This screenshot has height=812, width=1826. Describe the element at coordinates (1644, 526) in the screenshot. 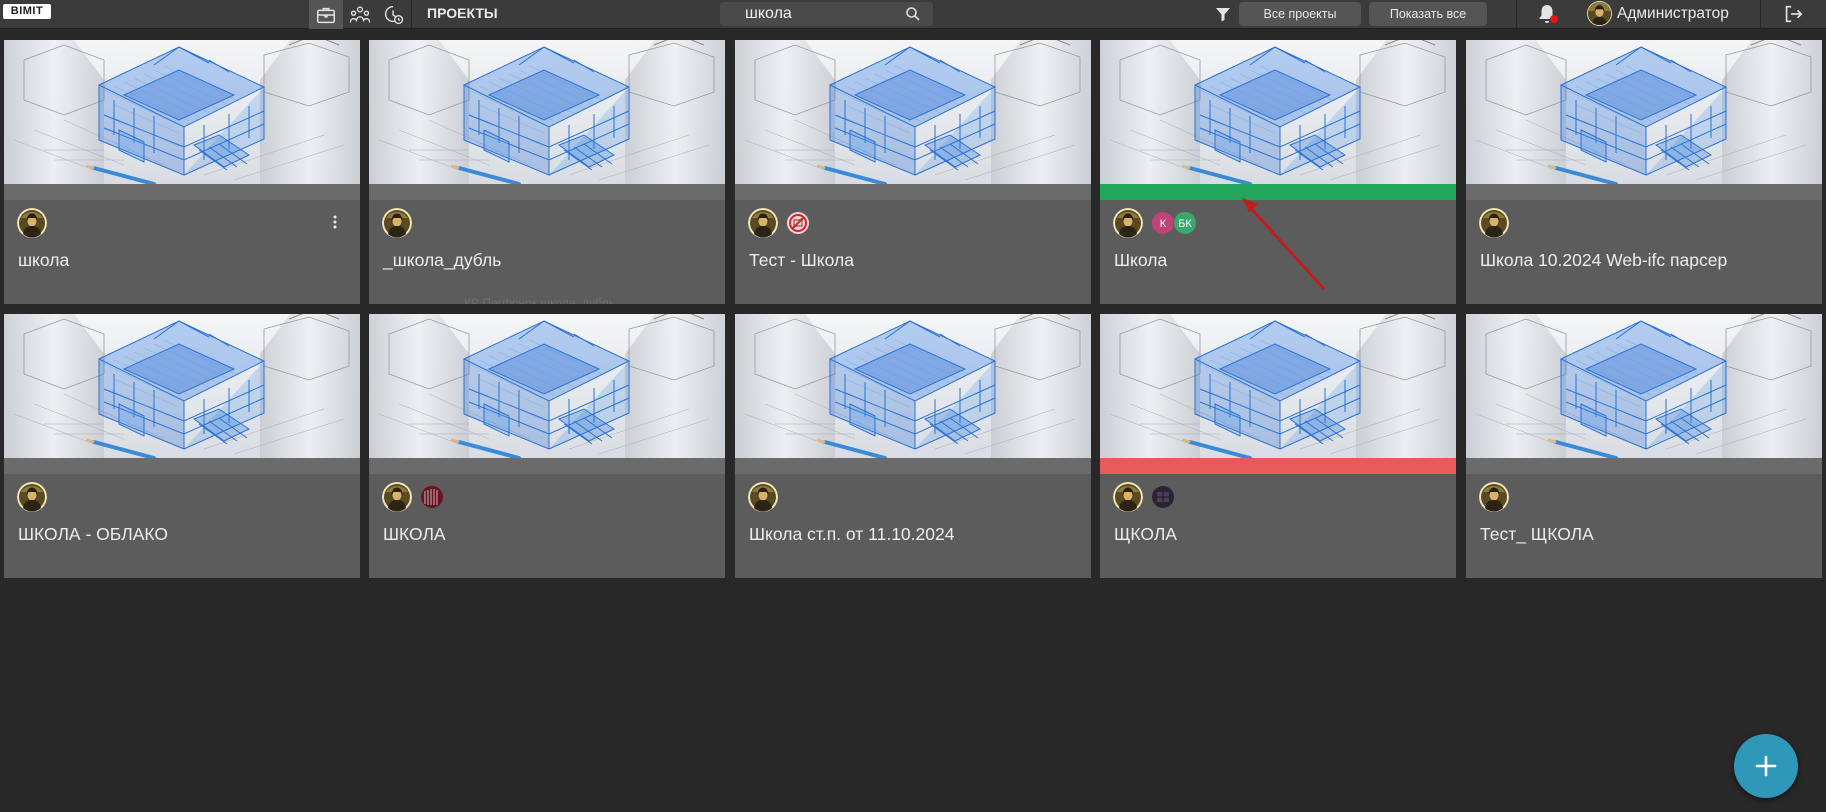

I see `card-body: Тест_ ЩКОЛА` at that location.